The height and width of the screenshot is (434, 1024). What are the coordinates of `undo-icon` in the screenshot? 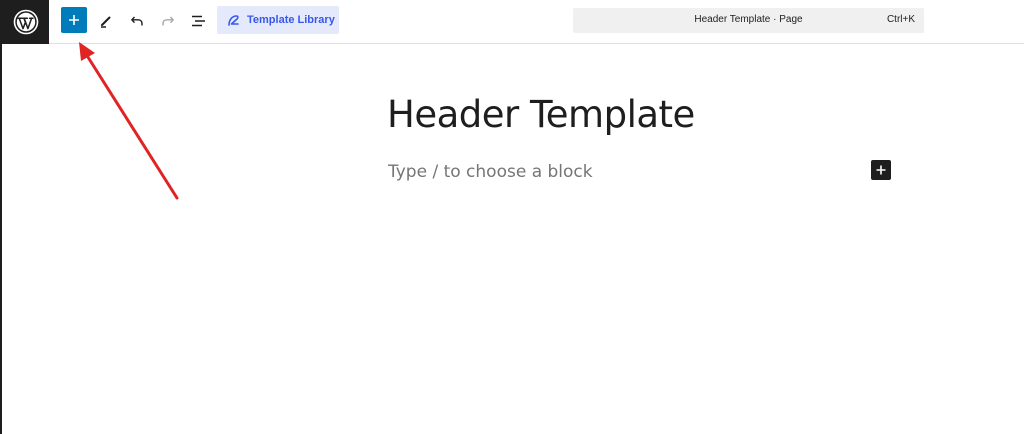 It's located at (137, 21).